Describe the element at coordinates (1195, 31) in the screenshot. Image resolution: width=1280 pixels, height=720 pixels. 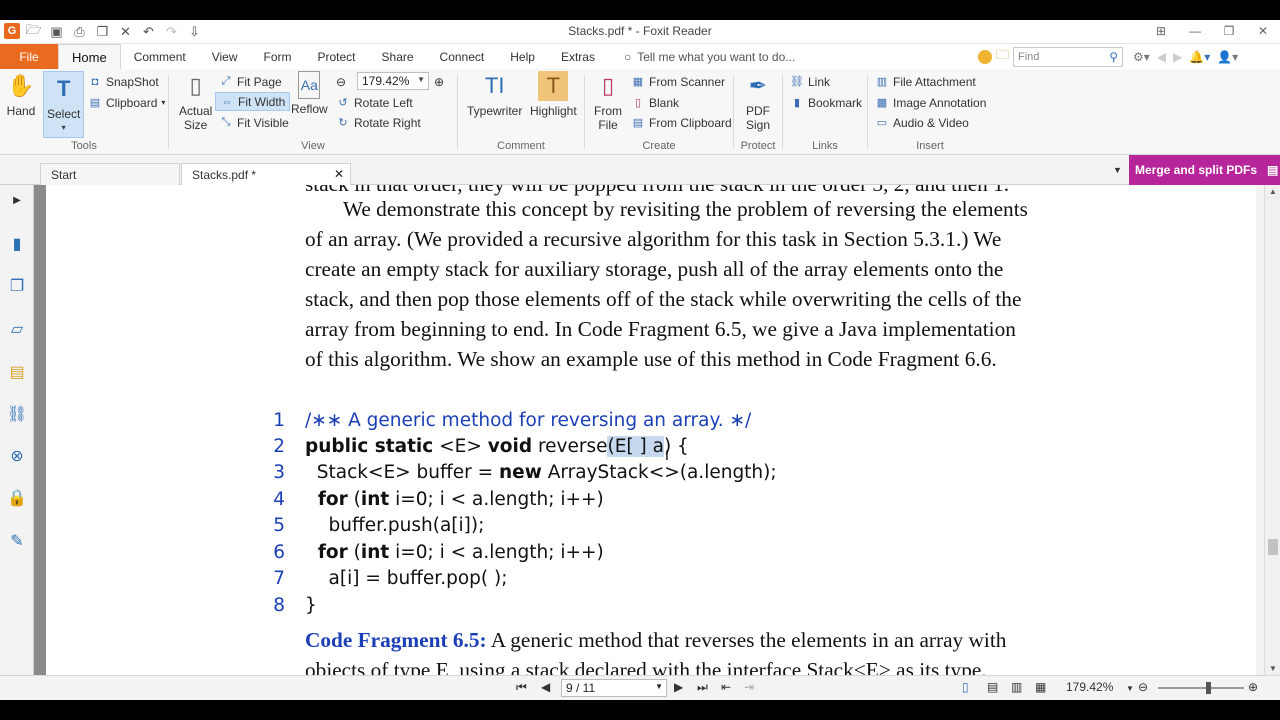
I see `minimize-button: —` at that location.